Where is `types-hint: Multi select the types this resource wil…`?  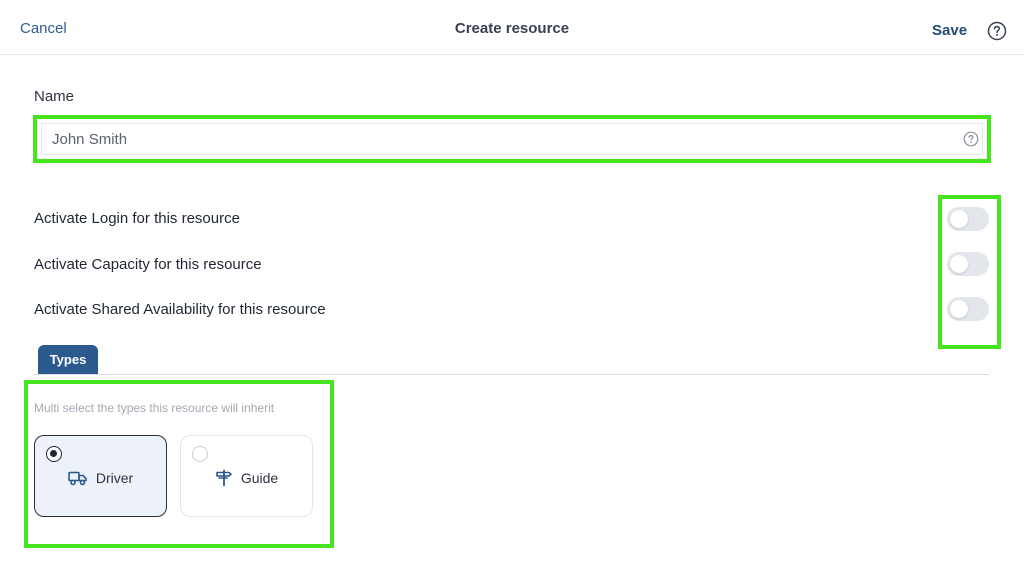
types-hint: Multi select the types this resource wil… is located at coordinates (154, 408).